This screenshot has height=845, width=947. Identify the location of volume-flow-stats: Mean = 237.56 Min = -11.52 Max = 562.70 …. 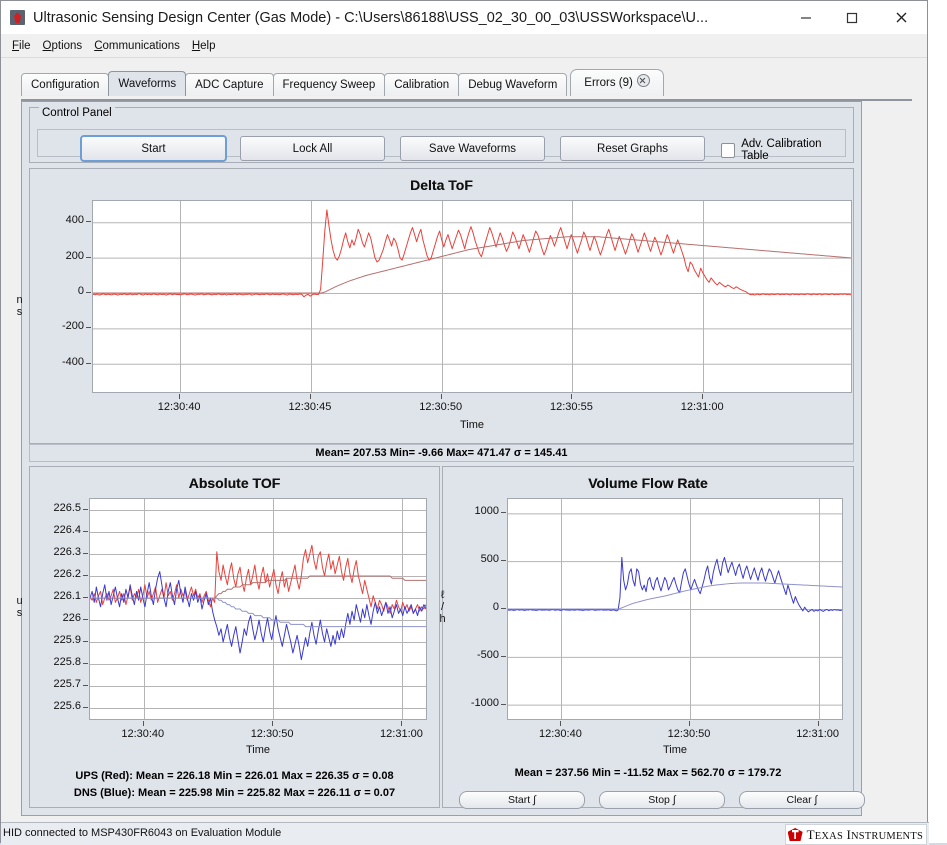
(648, 773).